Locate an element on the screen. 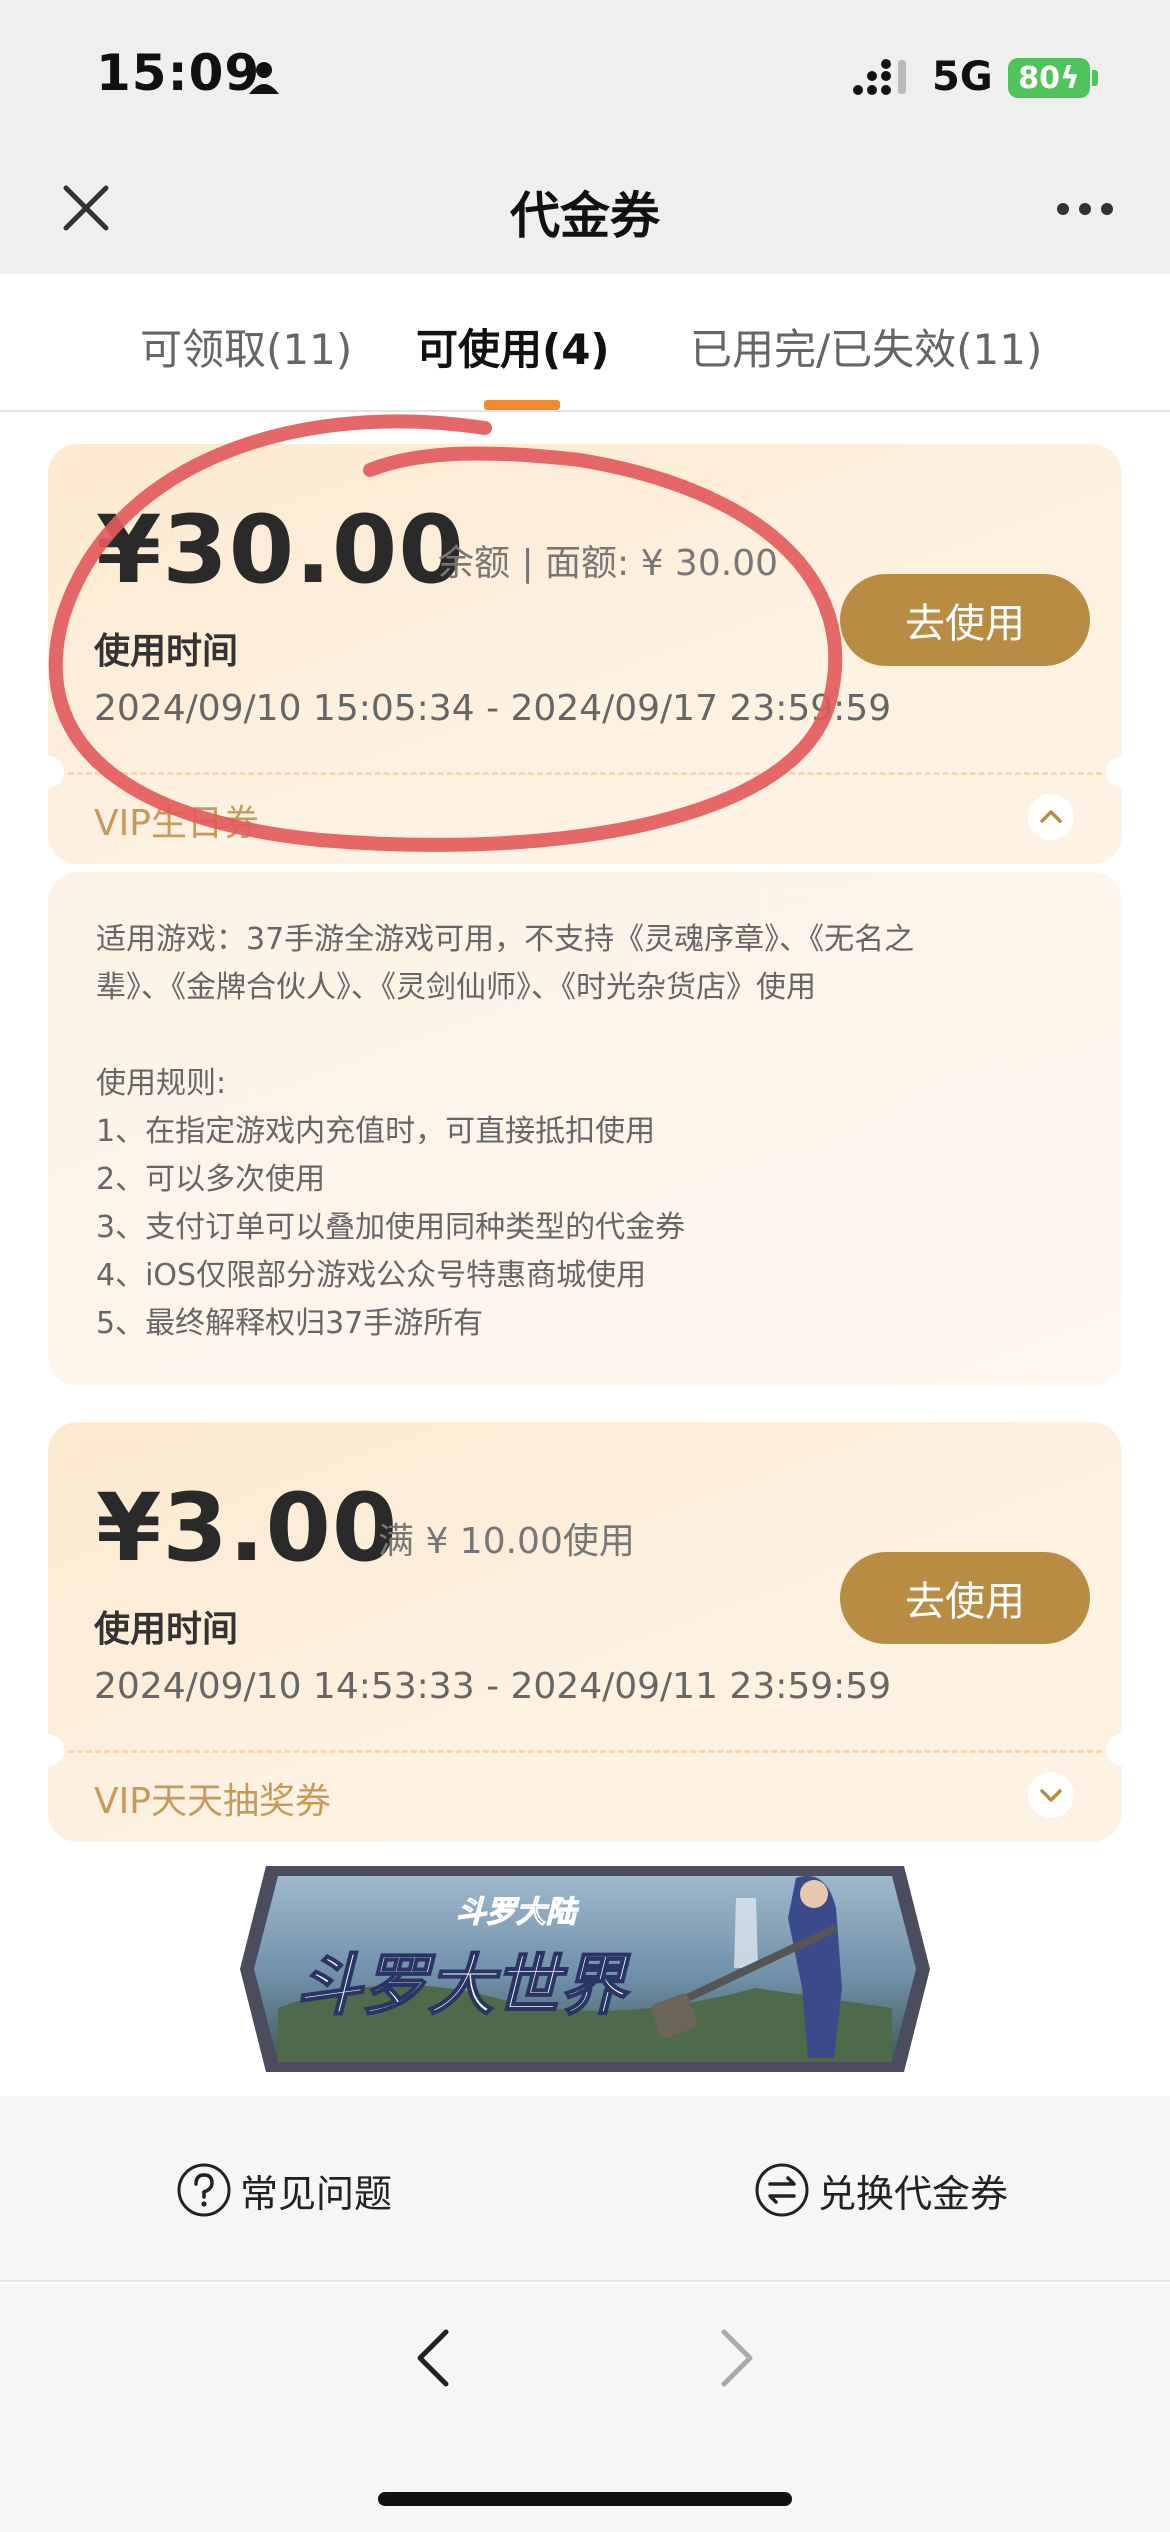 The image size is (1170, 2532). faq-label: 常见问题 is located at coordinates (316, 2193).